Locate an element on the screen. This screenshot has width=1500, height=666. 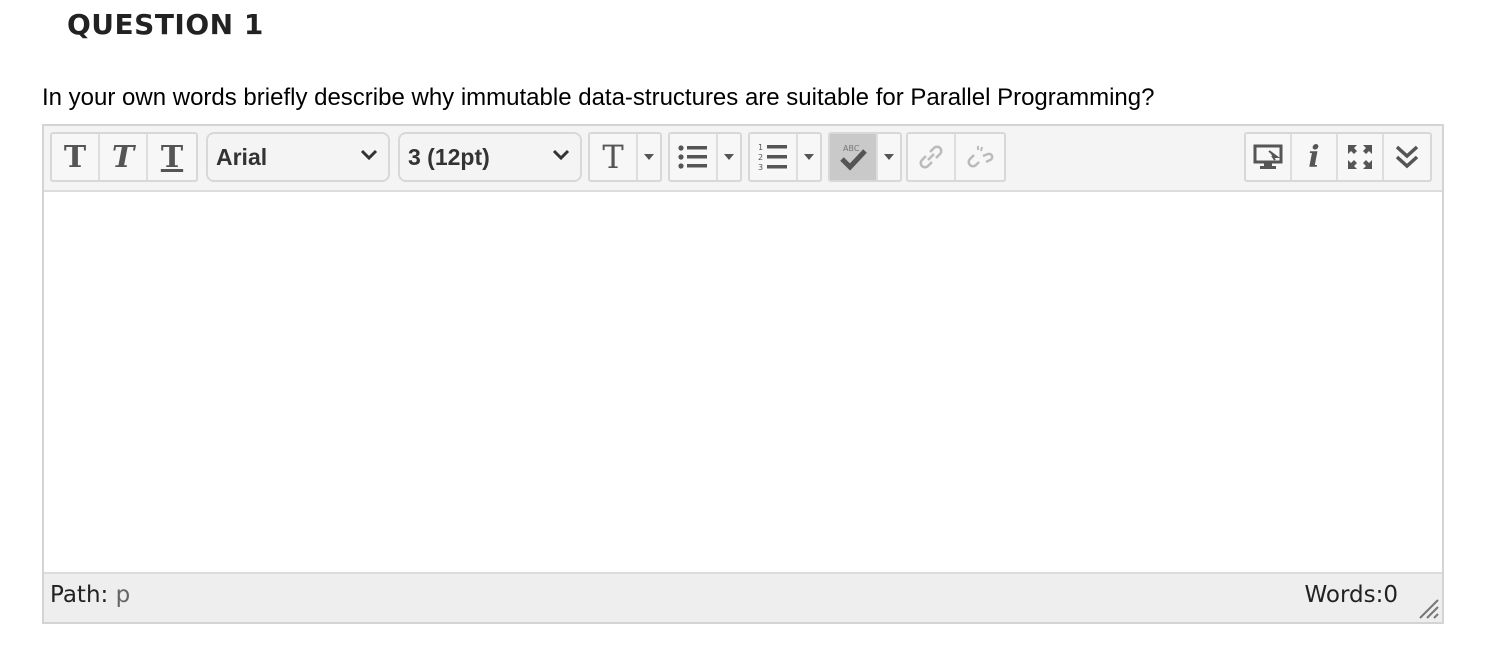
resize-grip-icon is located at coordinates (1428, 608).